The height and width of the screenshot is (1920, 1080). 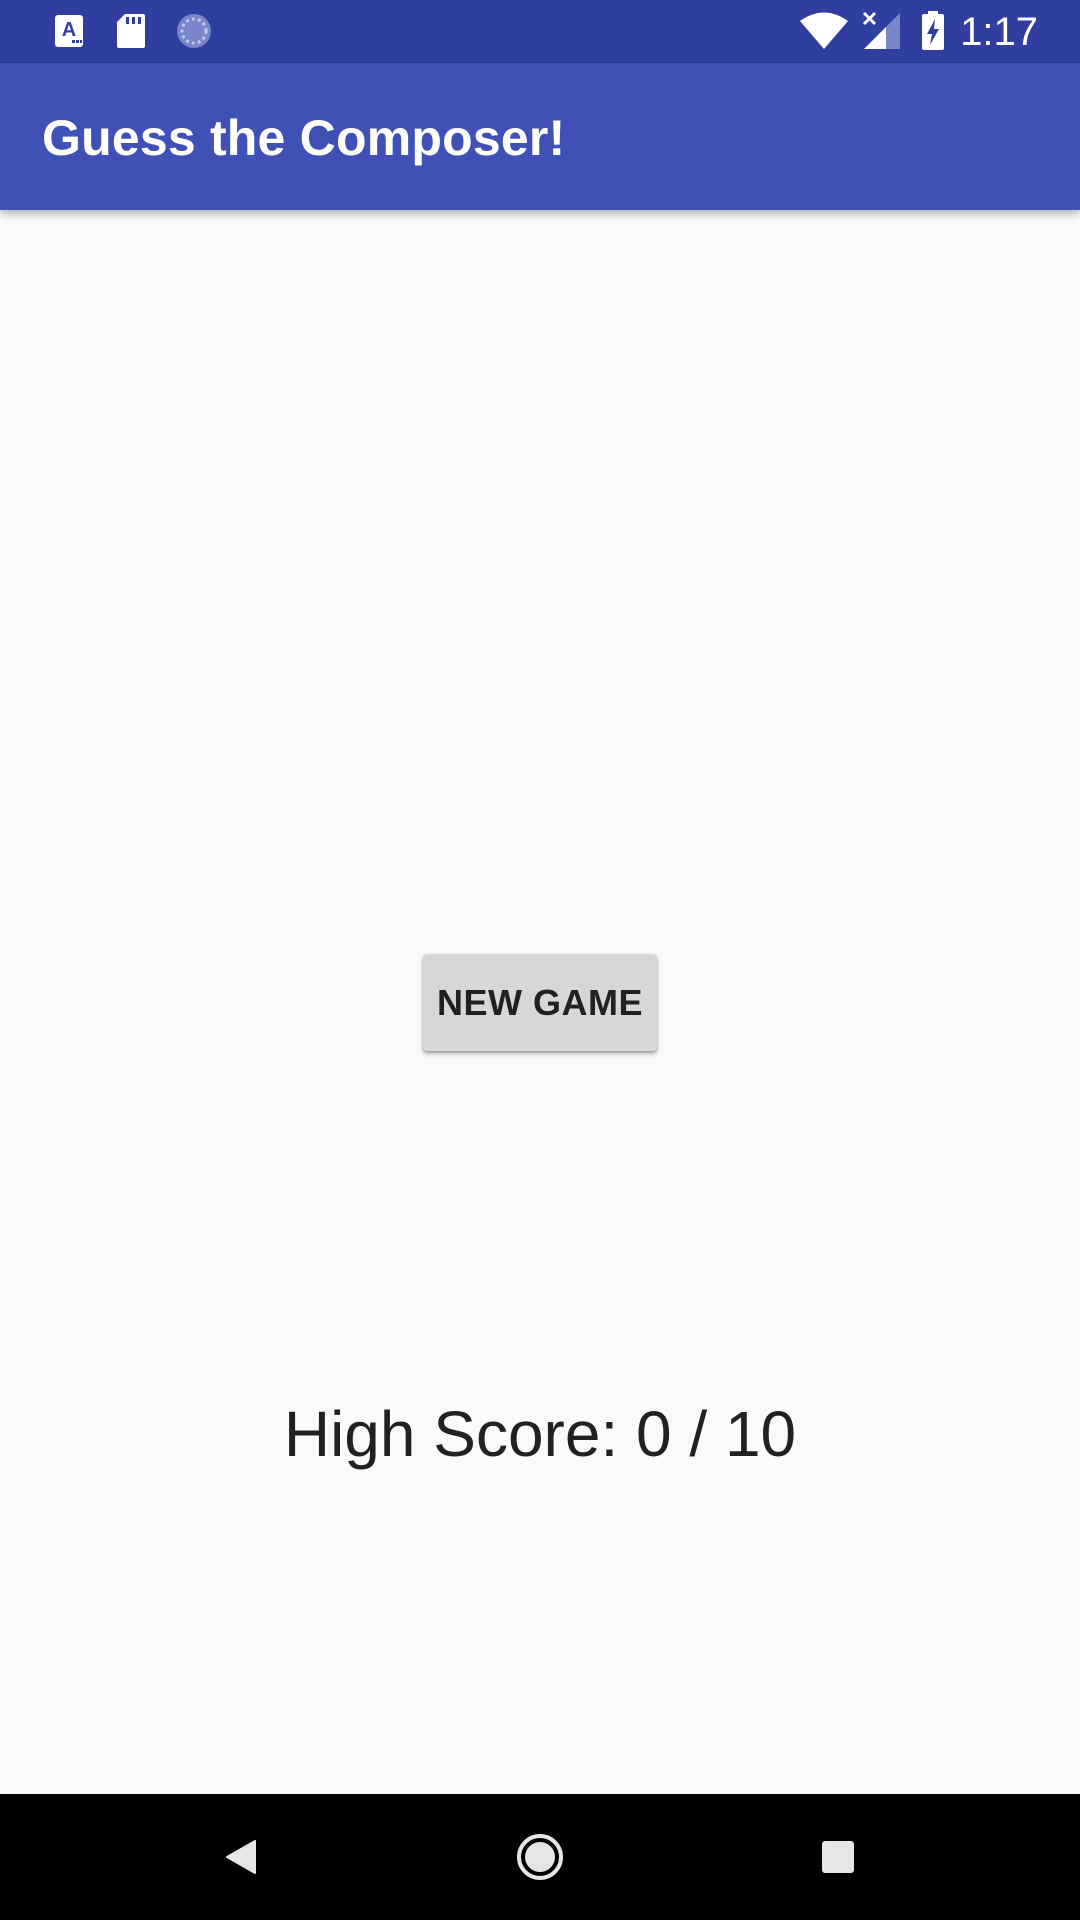 I want to click on high-score-text: High Score: 0 / 10, so click(x=540, y=1434).